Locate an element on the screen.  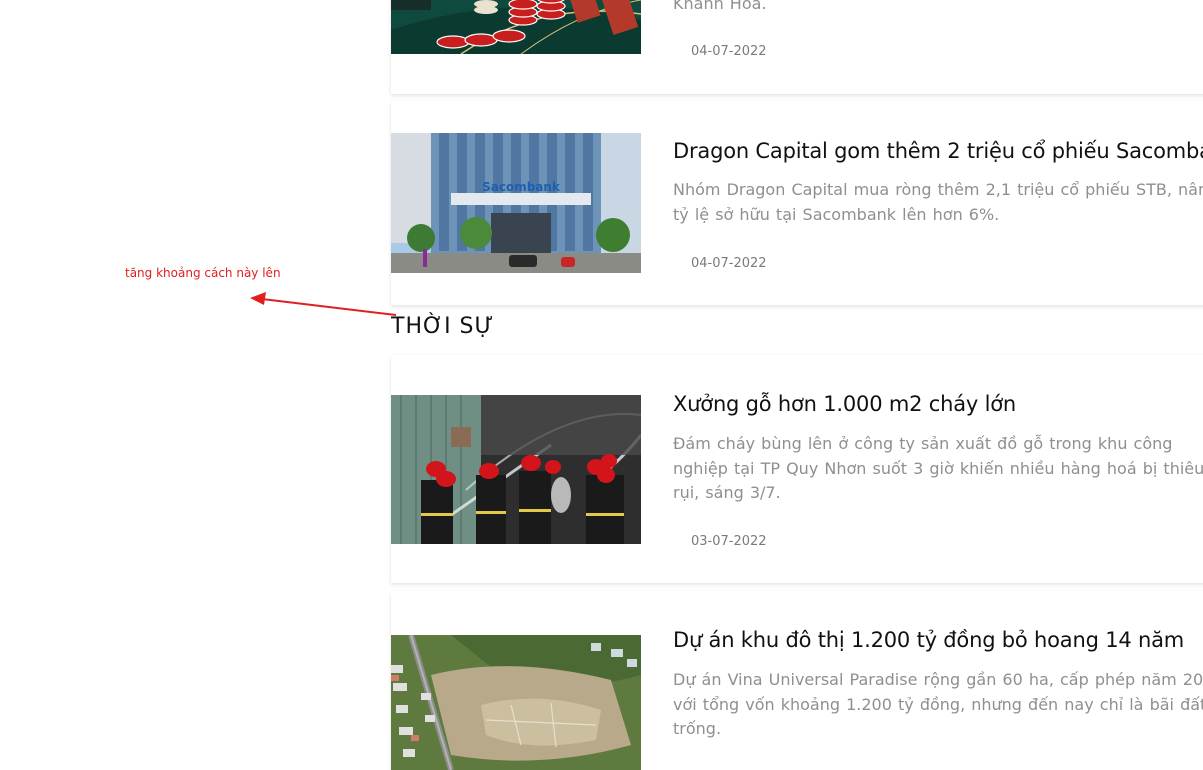
sacombank-building-image: Sacombank is located at coordinates (516, 203).